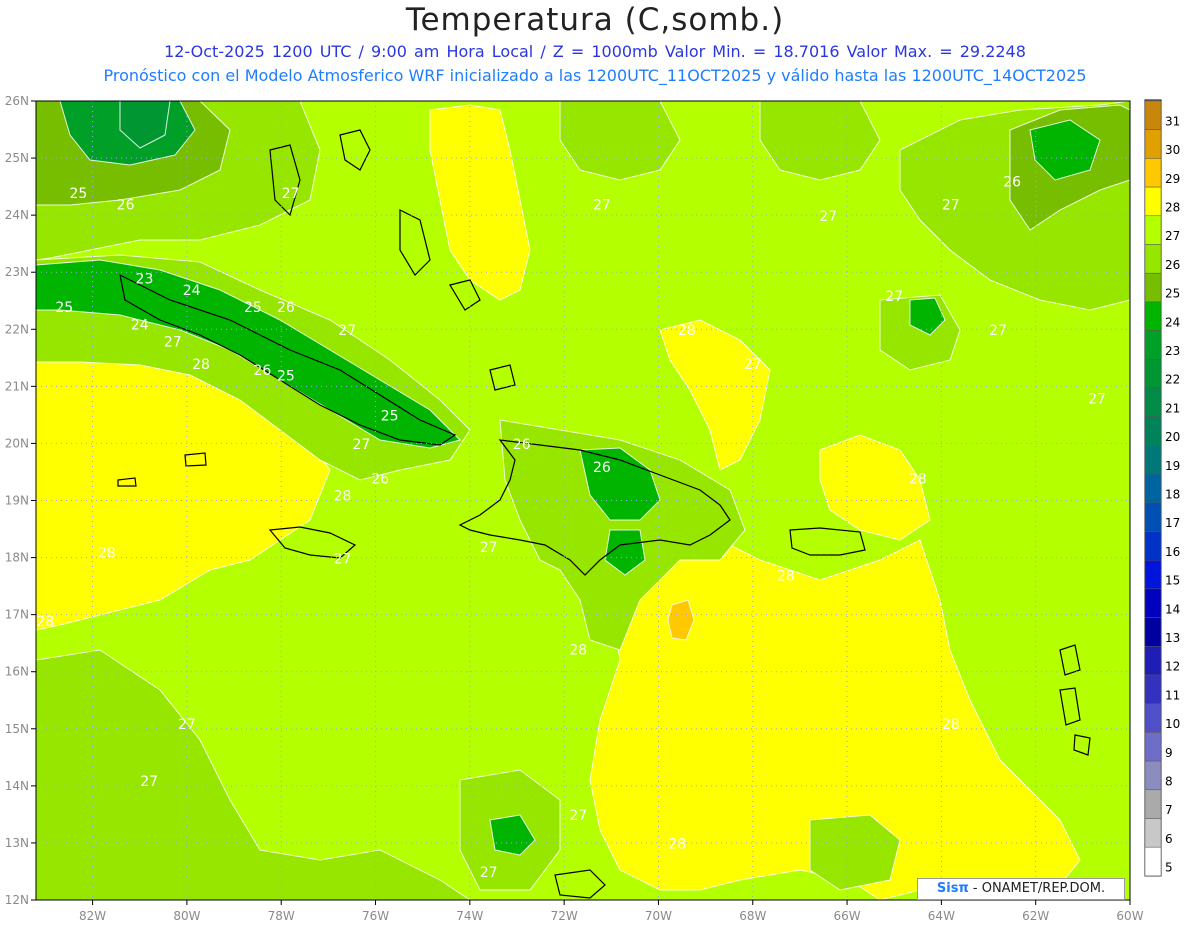 This screenshot has height=927, width=1200. Describe the element at coordinates (375, 916) in the screenshot. I see `x-tick-label: 76W` at that location.